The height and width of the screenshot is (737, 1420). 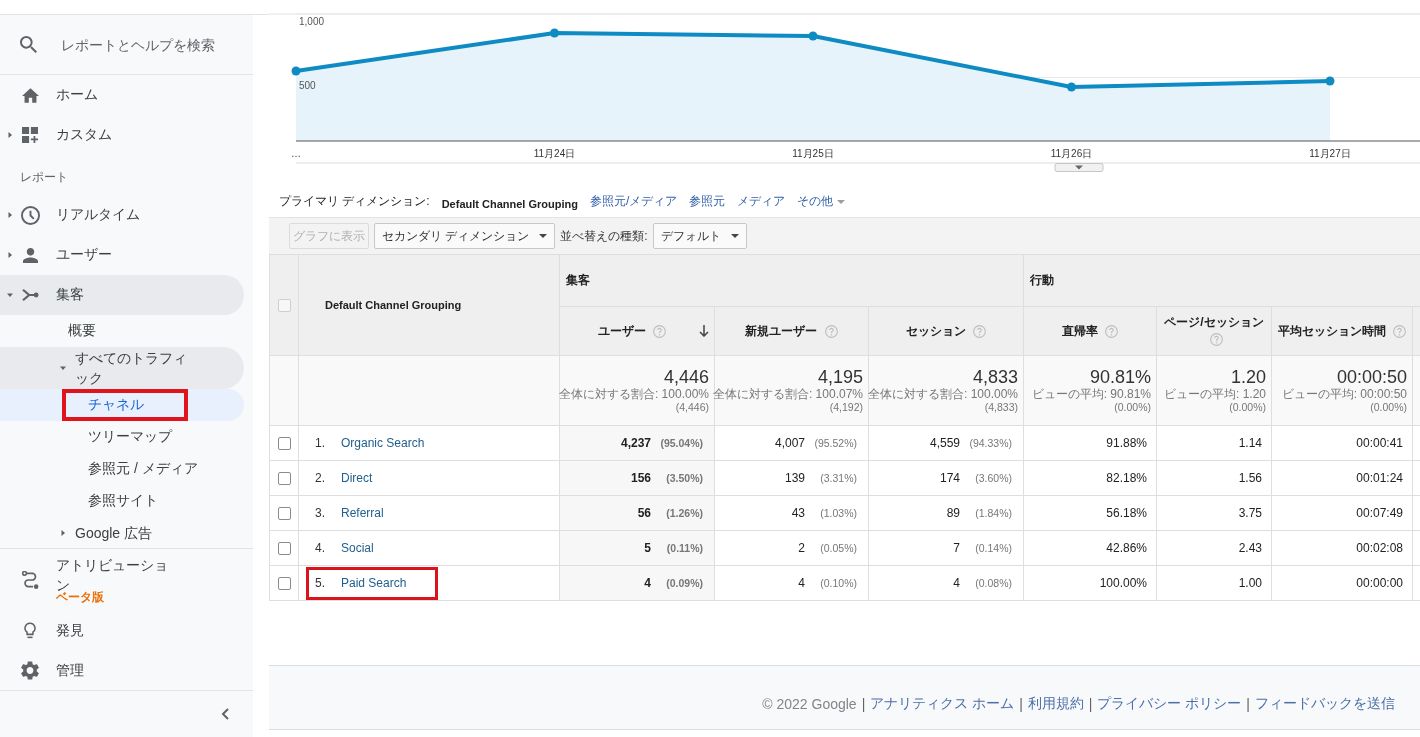 What do you see at coordinates (761, 201) in the screenshot?
I see `dimension-tab: メディア` at bounding box center [761, 201].